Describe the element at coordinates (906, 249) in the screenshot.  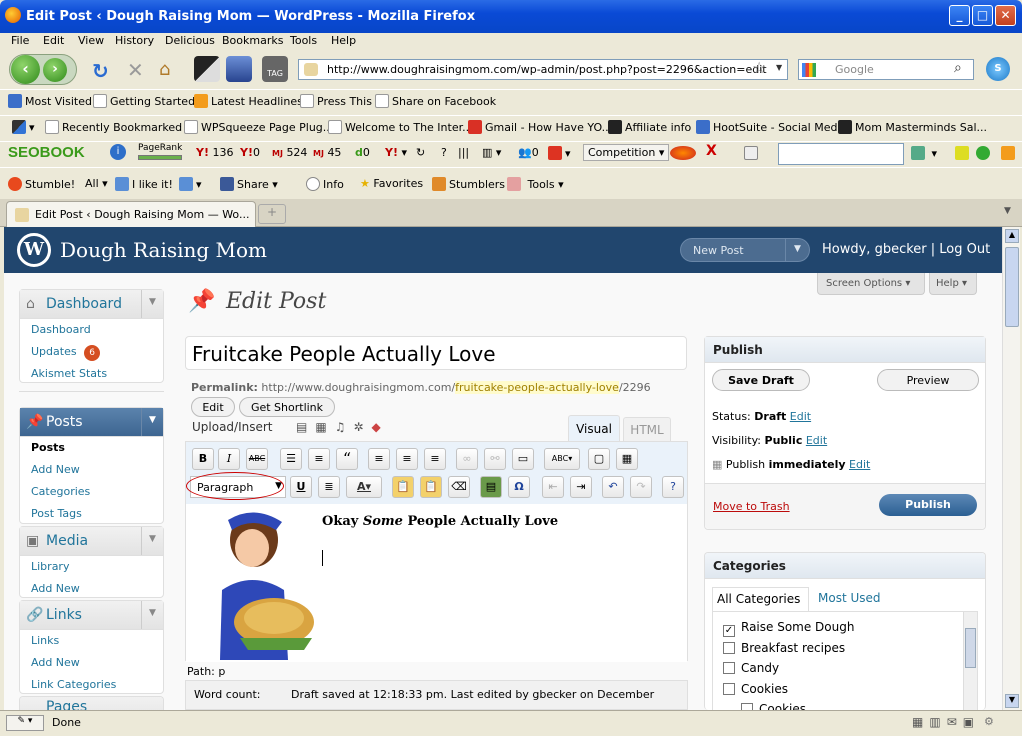
I see `user-greeting: Howdy, gbecker | Log Out` at that location.